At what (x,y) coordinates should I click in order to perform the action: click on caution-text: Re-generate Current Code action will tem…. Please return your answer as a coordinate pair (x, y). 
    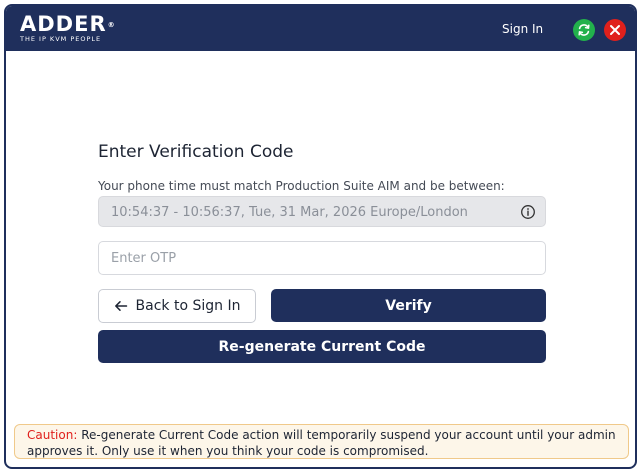
    Looking at the image, I should click on (321, 443).